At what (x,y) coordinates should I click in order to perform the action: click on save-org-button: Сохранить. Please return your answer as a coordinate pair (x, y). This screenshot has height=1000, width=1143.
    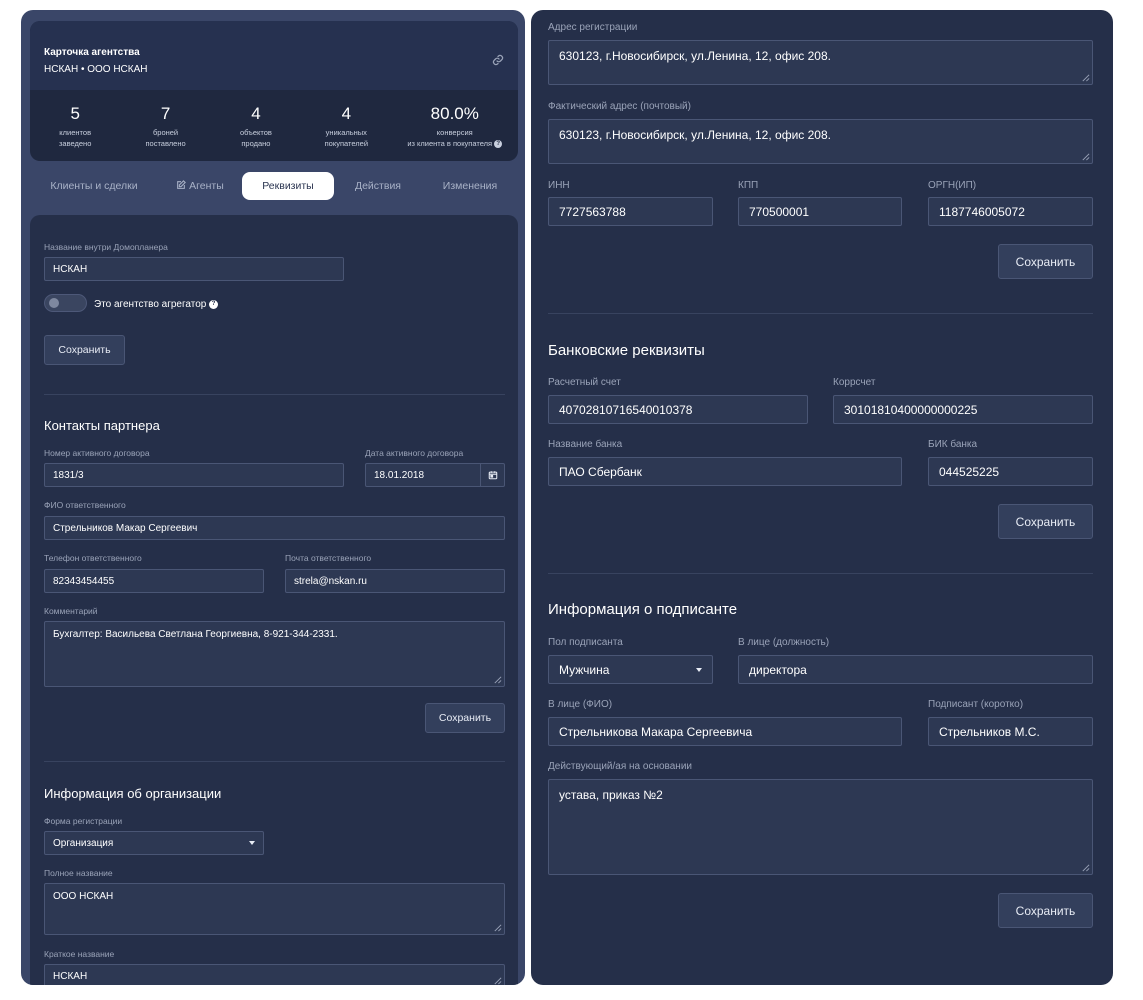
    Looking at the image, I should click on (1045, 261).